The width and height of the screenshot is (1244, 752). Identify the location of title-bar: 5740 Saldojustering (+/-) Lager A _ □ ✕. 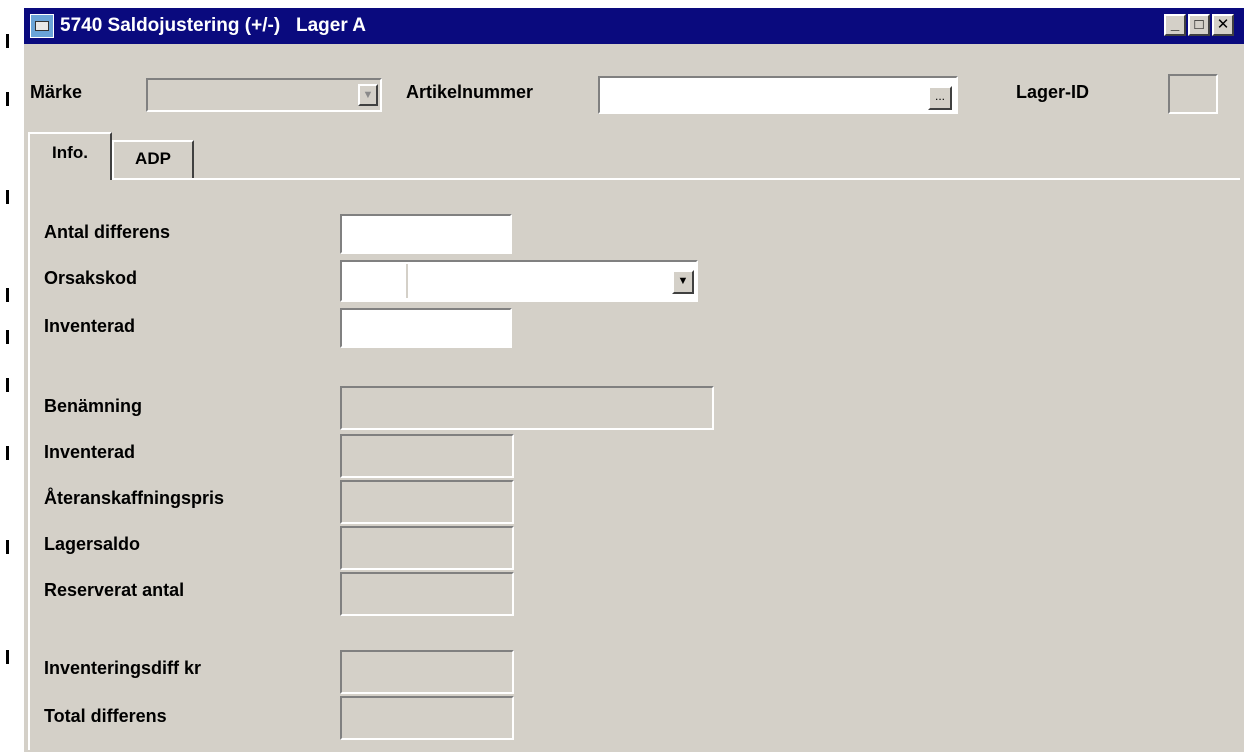
(634, 26).